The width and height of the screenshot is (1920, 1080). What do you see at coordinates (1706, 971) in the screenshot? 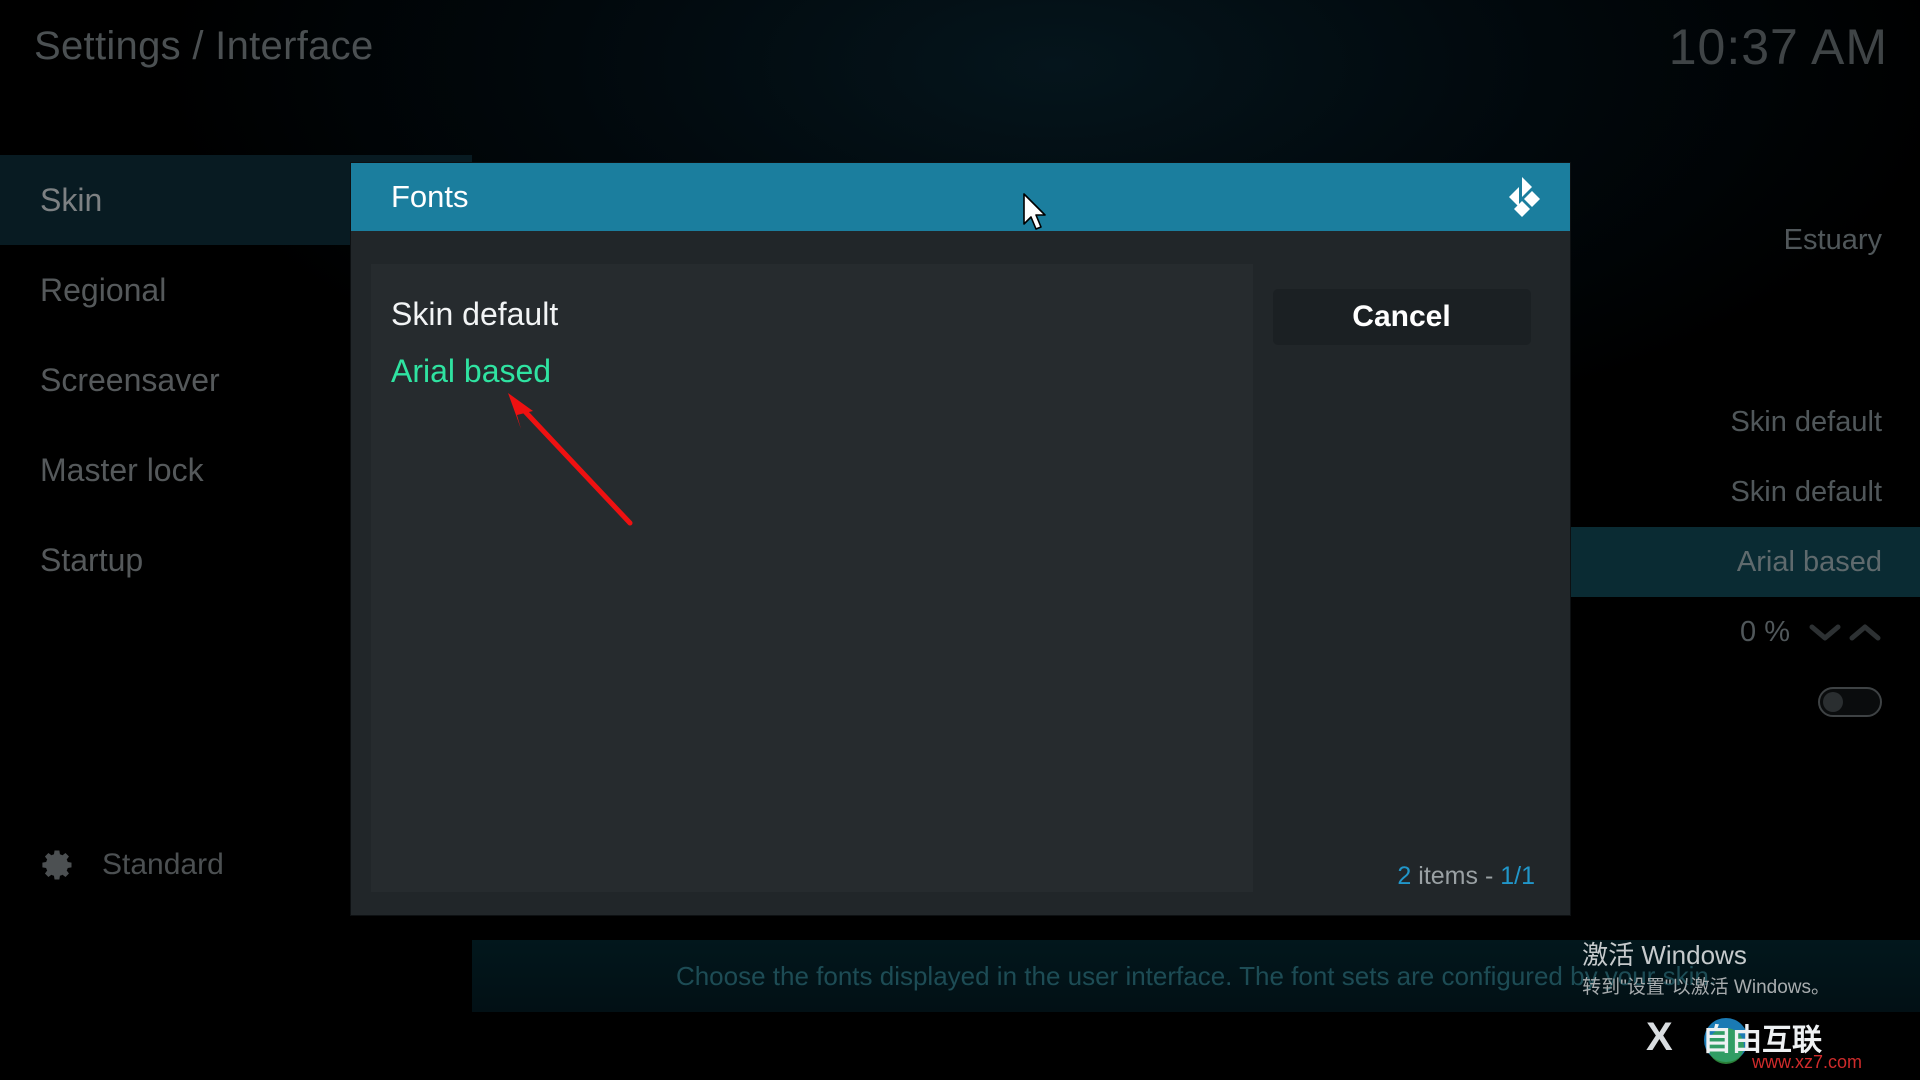
I see `windows-activation-watermark: 激活 Windows 转到"设置"以激活 Windows。` at bounding box center [1706, 971].